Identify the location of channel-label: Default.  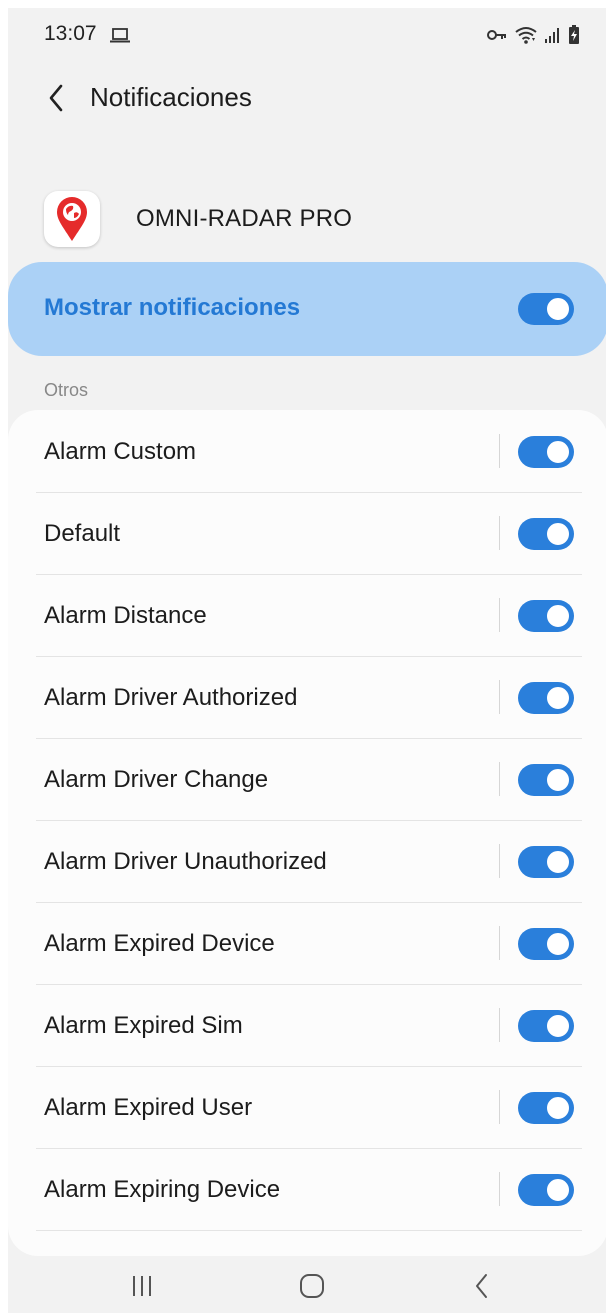
(82, 533).